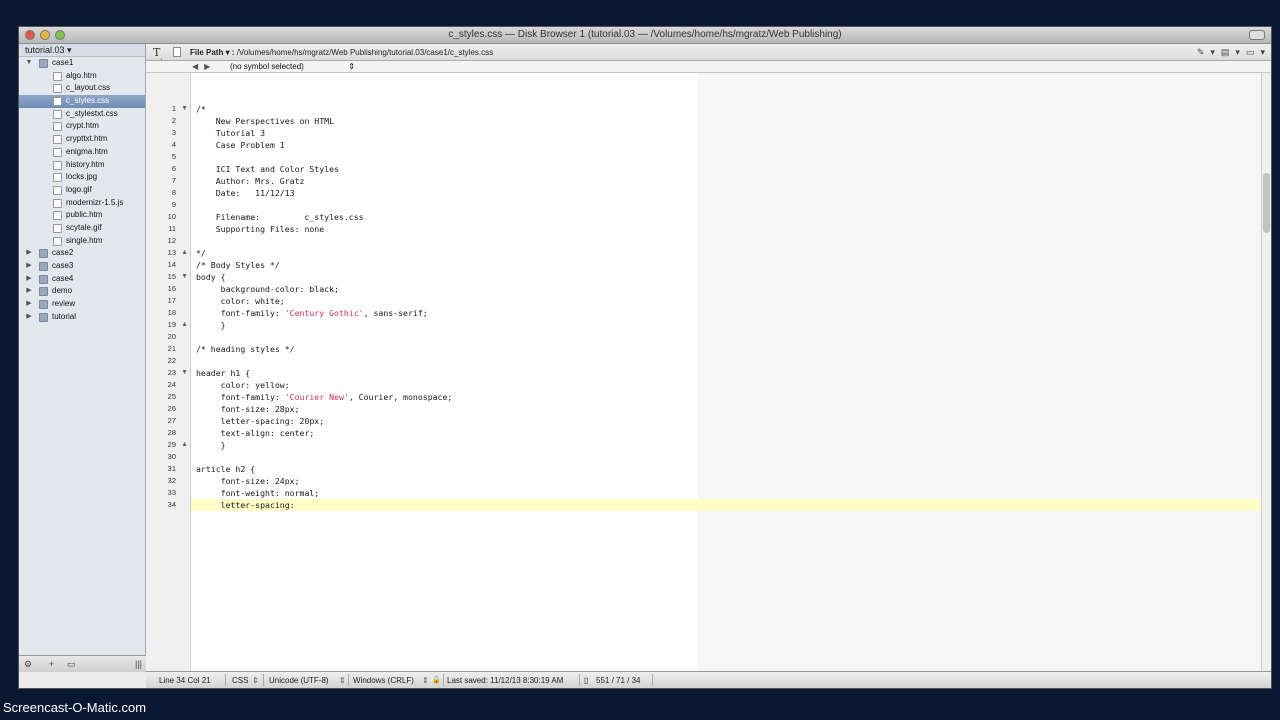  Describe the element at coordinates (212, 52) in the screenshot. I see `file-path-label: File Path ▾ :` at that location.